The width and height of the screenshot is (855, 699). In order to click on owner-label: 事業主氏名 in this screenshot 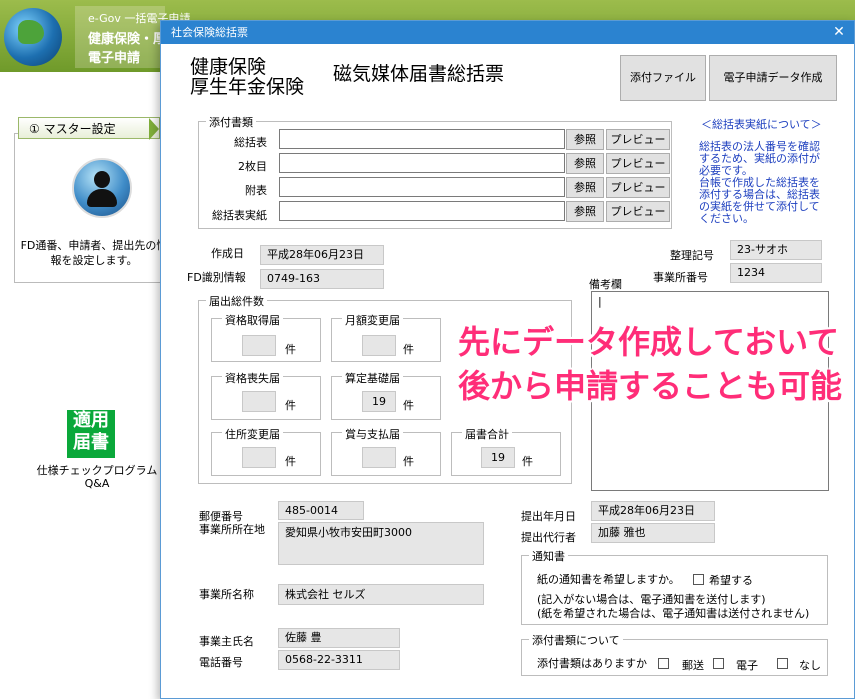, I will do `click(226, 641)`.